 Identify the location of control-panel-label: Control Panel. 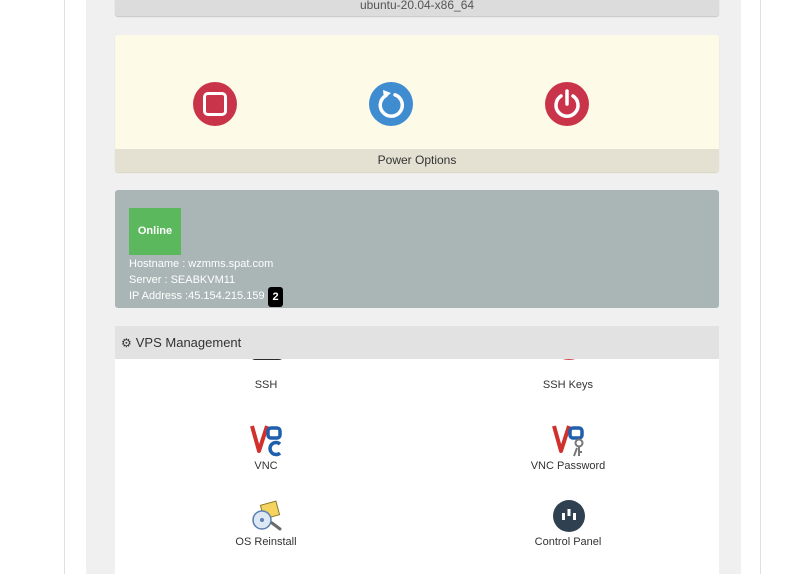
(568, 542).